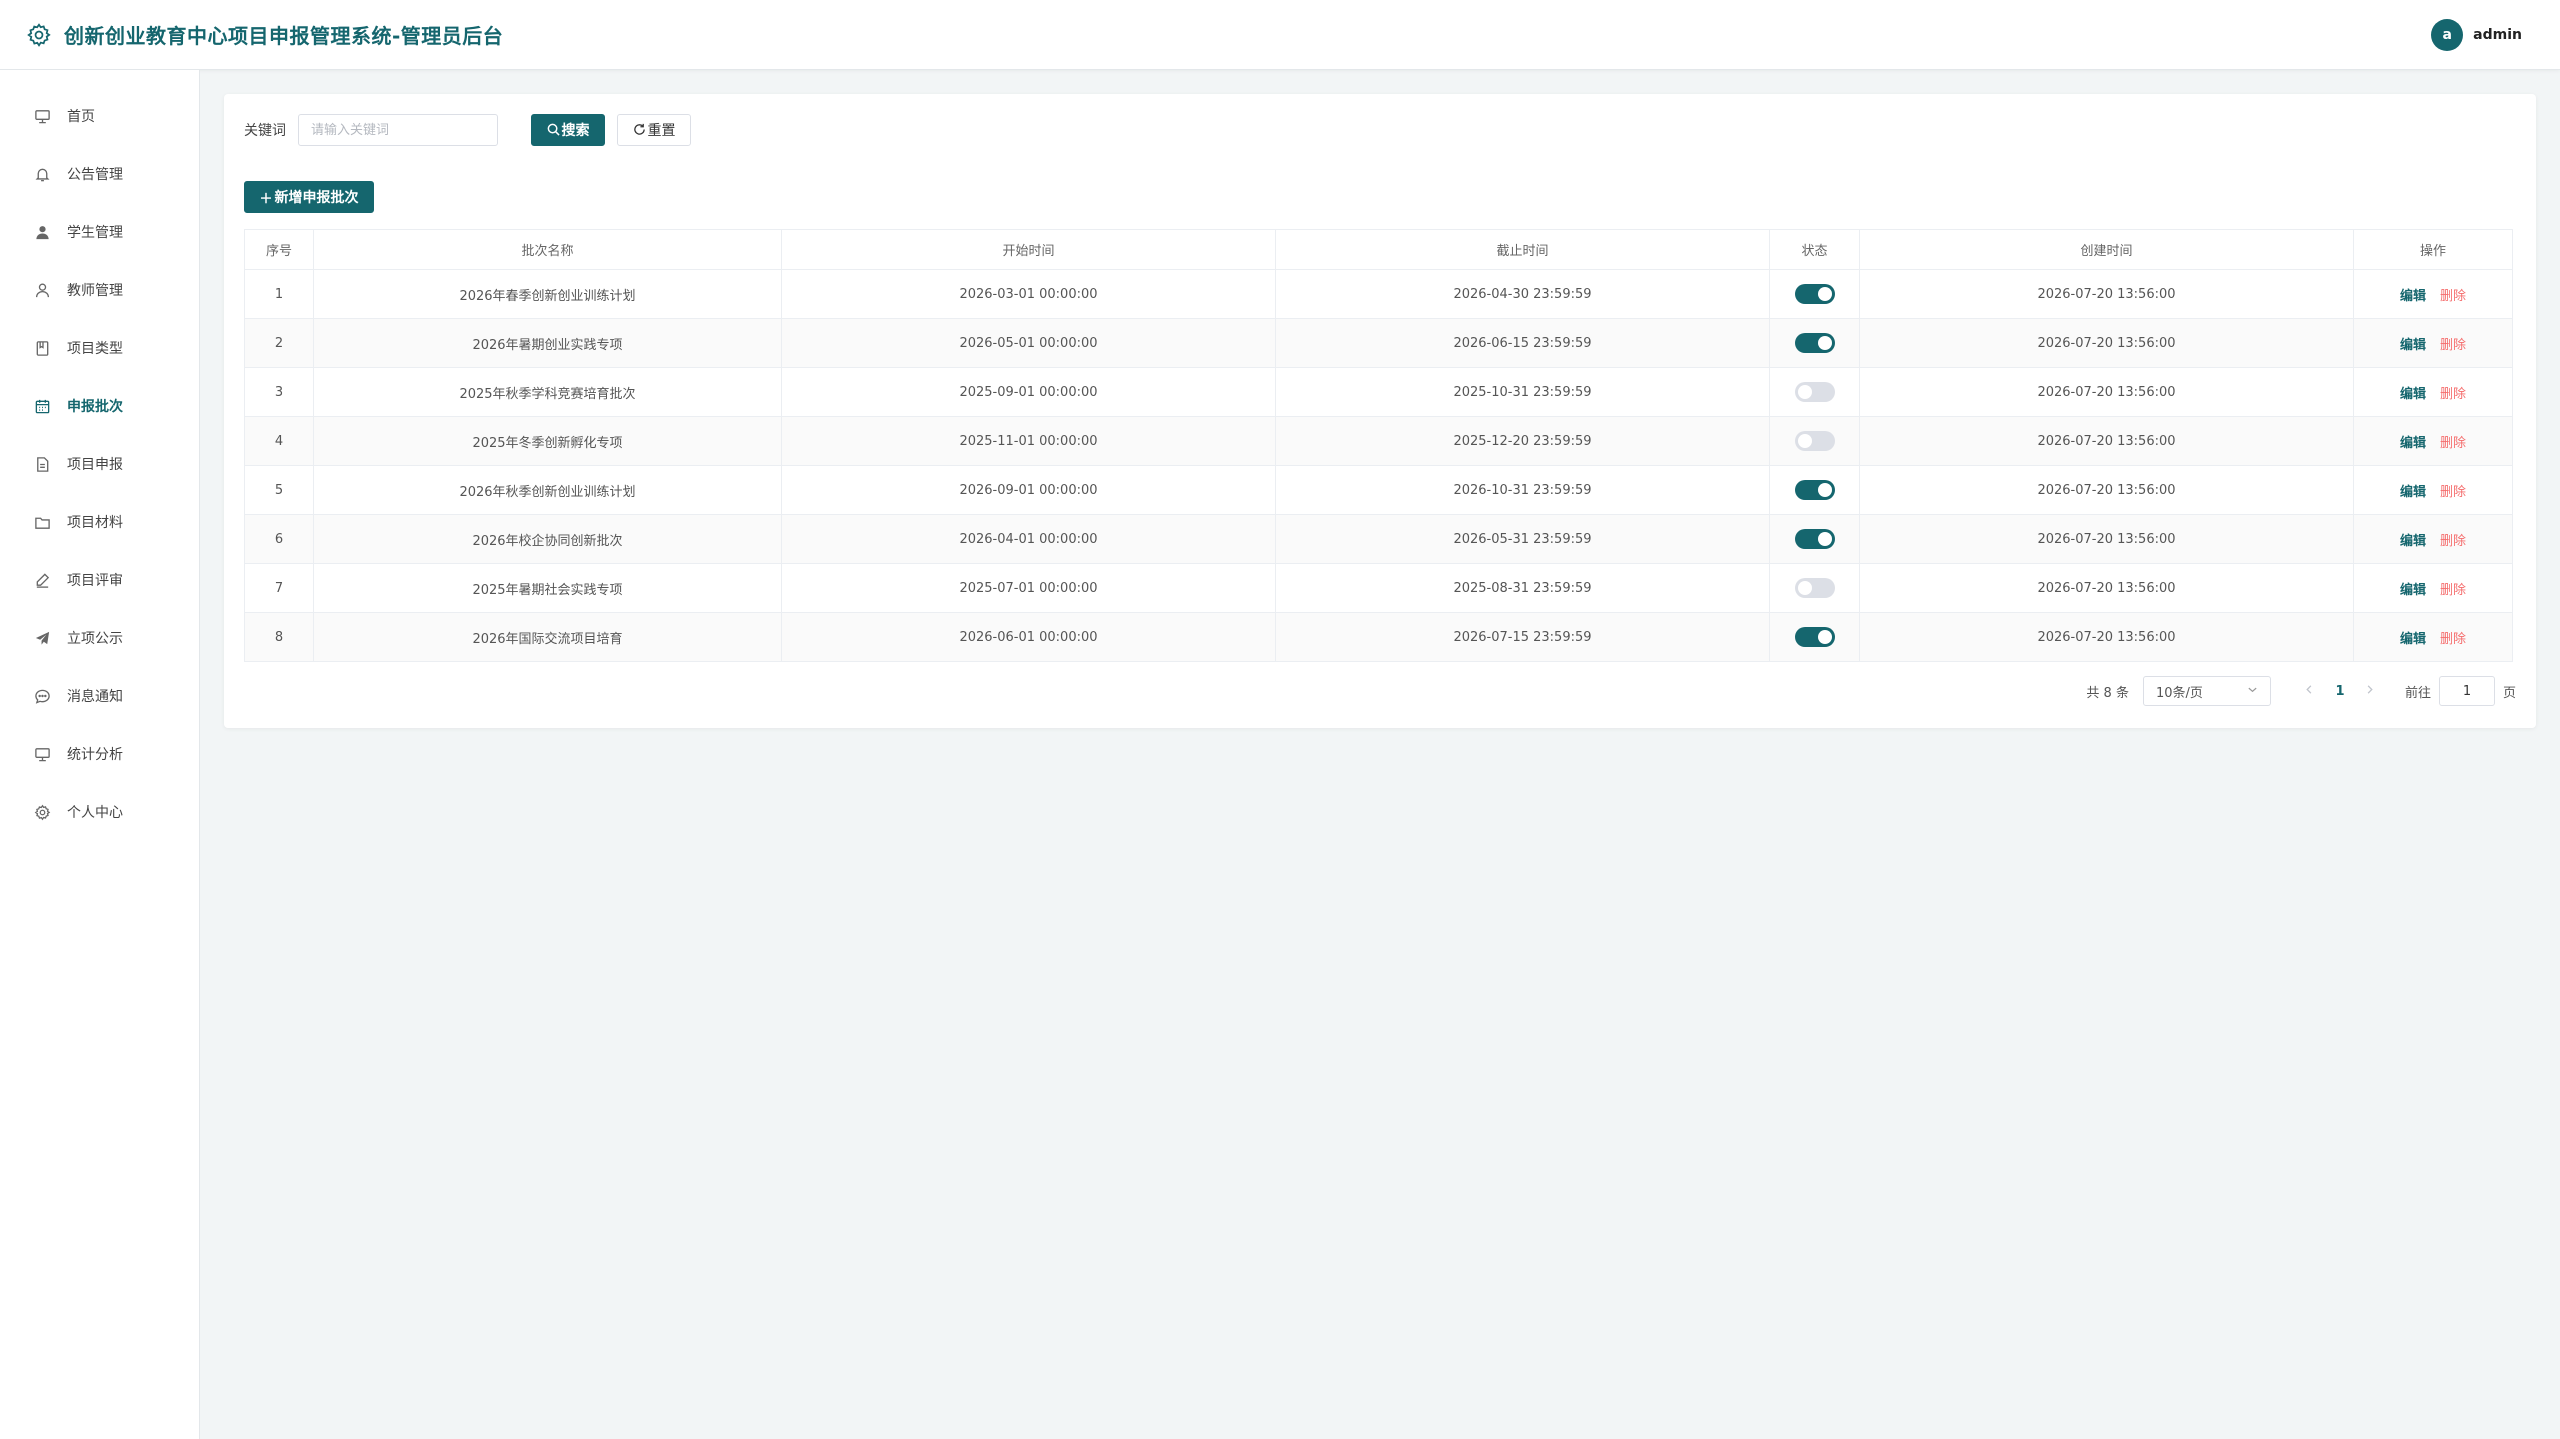 The width and height of the screenshot is (2560, 1439). Describe the element at coordinates (2370, 691) in the screenshot. I see `next-page-button` at that location.